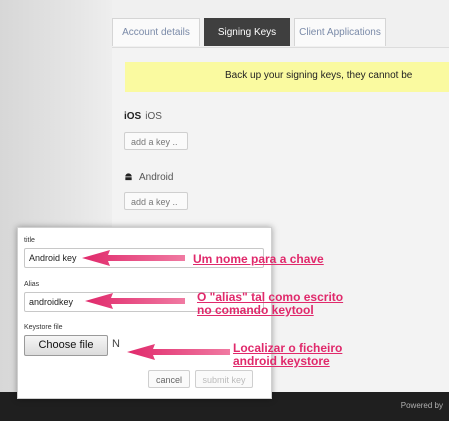 The height and width of the screenshot is (421, 449). What do you see at coordinates (66, 345) in the screenshot?
I see `choose-file-button: Choose file` at bounding box center [66, 345].